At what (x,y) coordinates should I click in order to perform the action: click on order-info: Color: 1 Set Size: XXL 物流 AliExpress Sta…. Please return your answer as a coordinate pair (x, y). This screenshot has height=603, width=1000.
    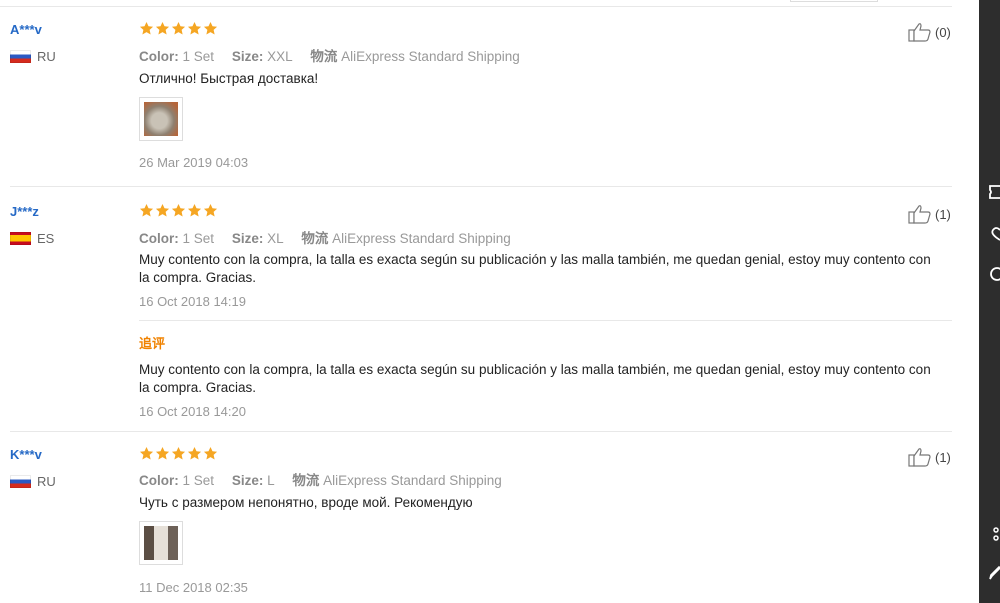
    Looking at the image, I should click on (329, 55).